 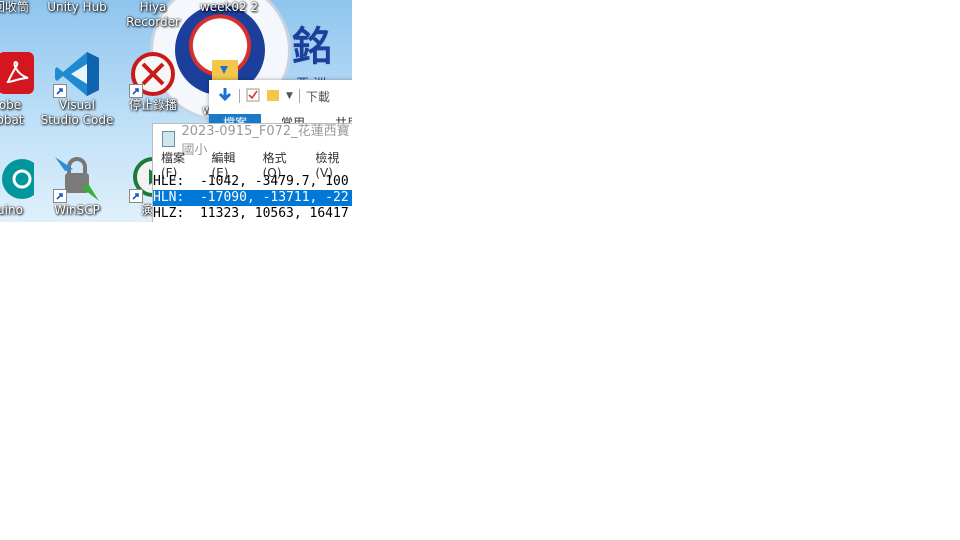 What do you see at coordinates (77, 179) in the screenshot?
I see `winscp-icon` at bounding box center [77, 179].